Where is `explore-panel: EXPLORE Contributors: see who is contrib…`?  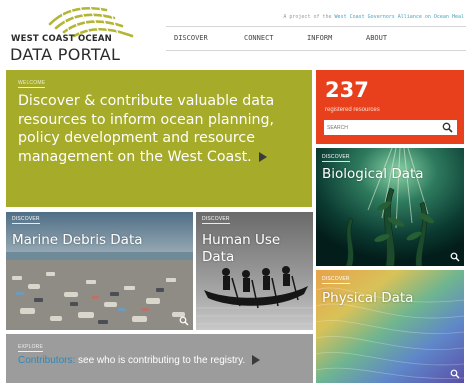 explore-panel: EXPLORE Contributors: see who is contrib… is located at coordinates (159, 358).